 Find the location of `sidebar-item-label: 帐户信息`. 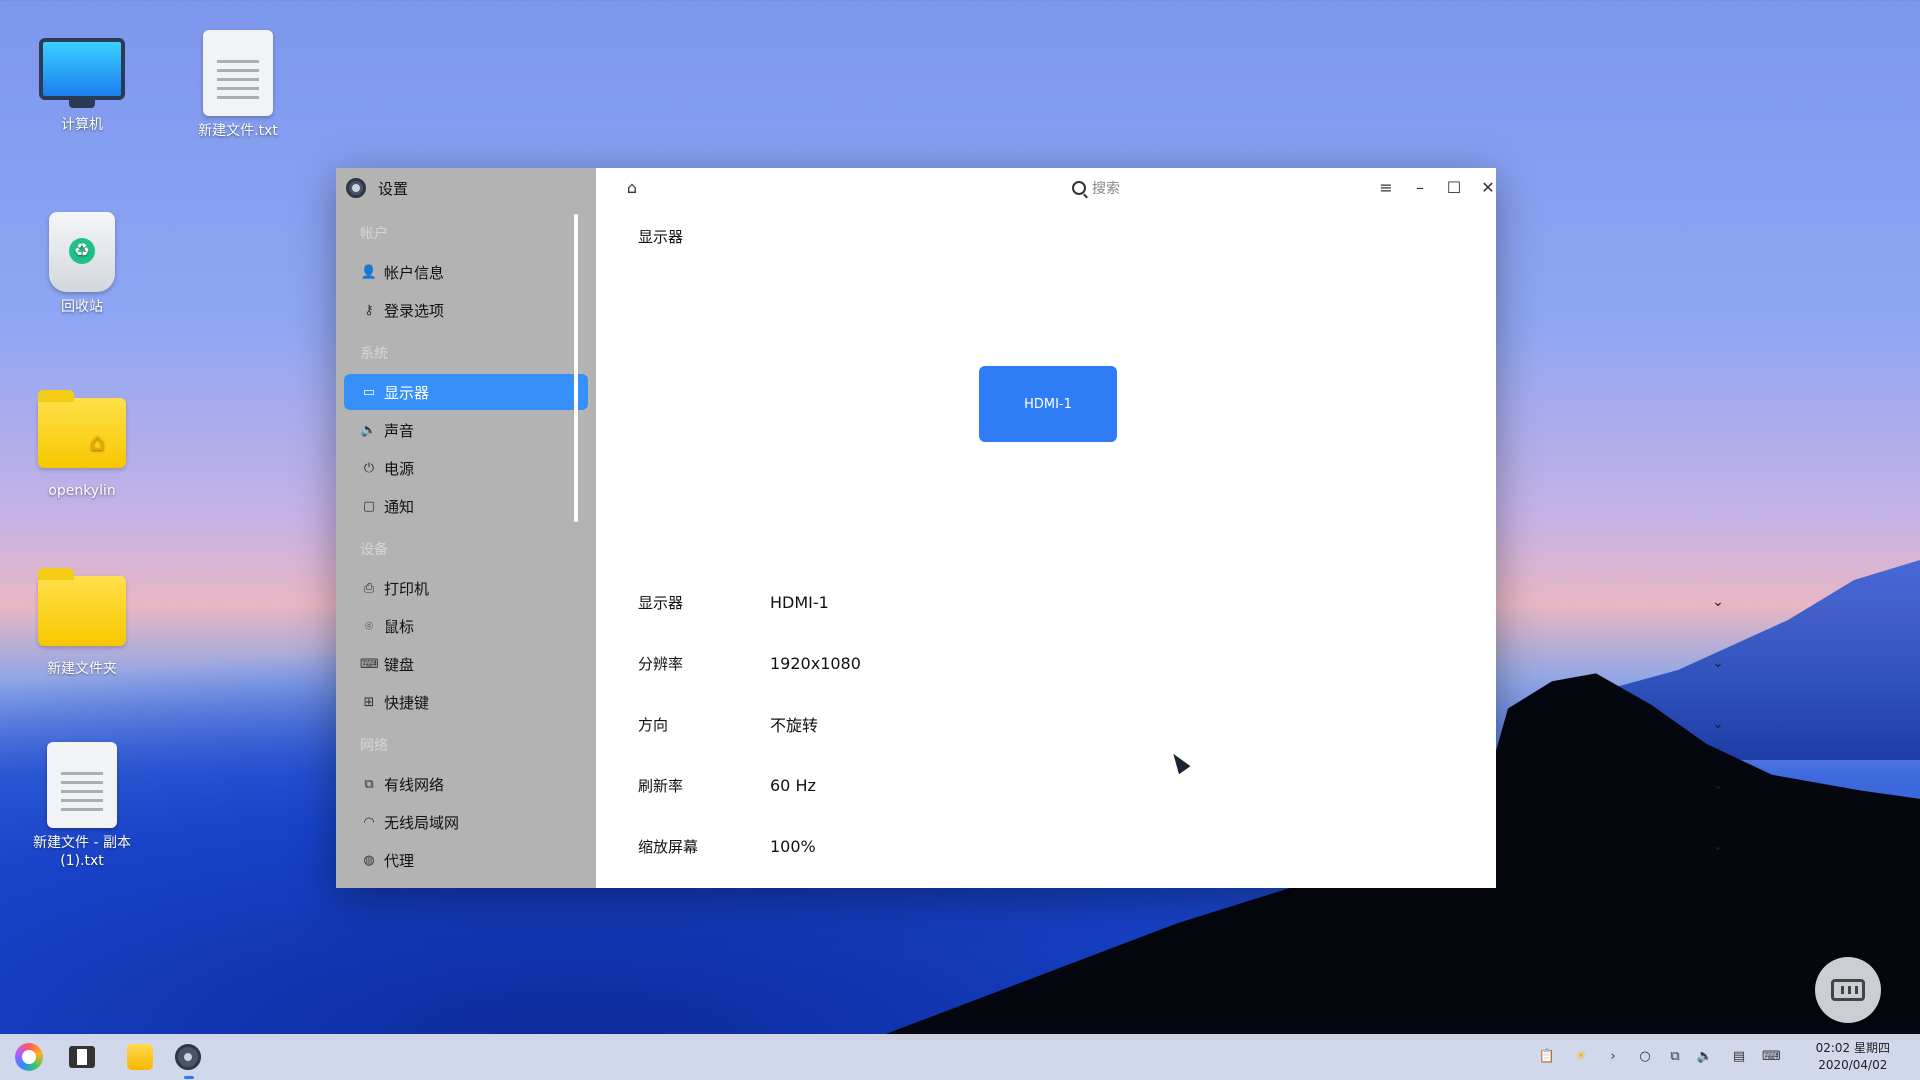

sidebar-item-label: 帐户信息 is located at coordinates (414, 272).